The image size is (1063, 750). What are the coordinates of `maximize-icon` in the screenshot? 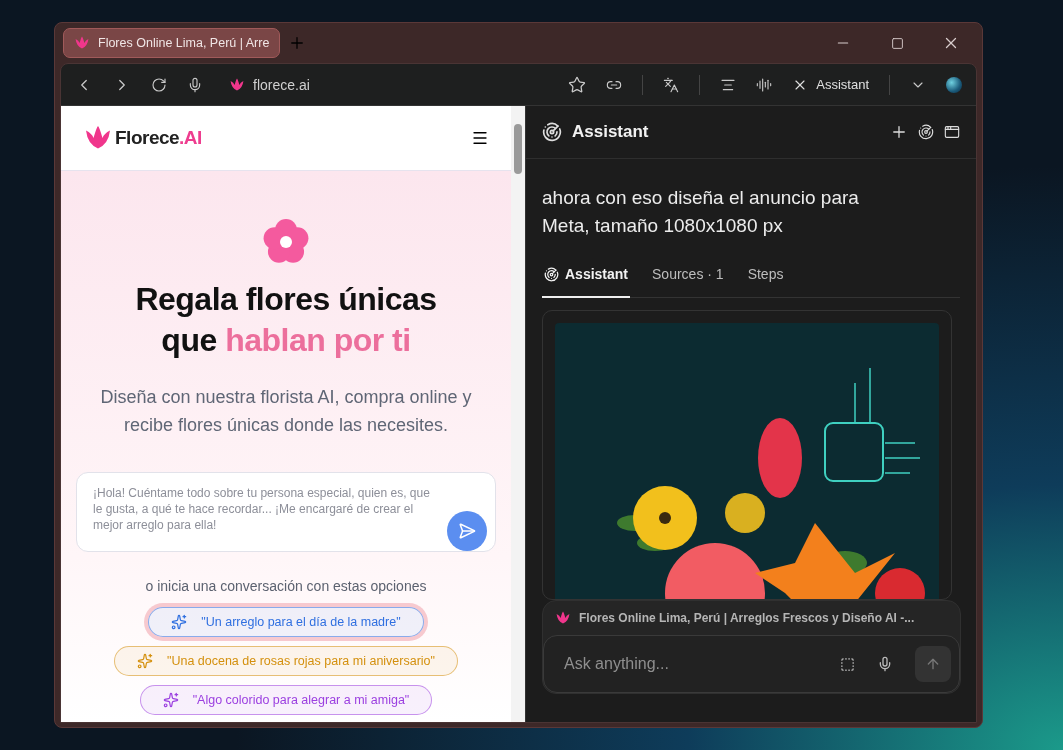 It's located at (897, 43).